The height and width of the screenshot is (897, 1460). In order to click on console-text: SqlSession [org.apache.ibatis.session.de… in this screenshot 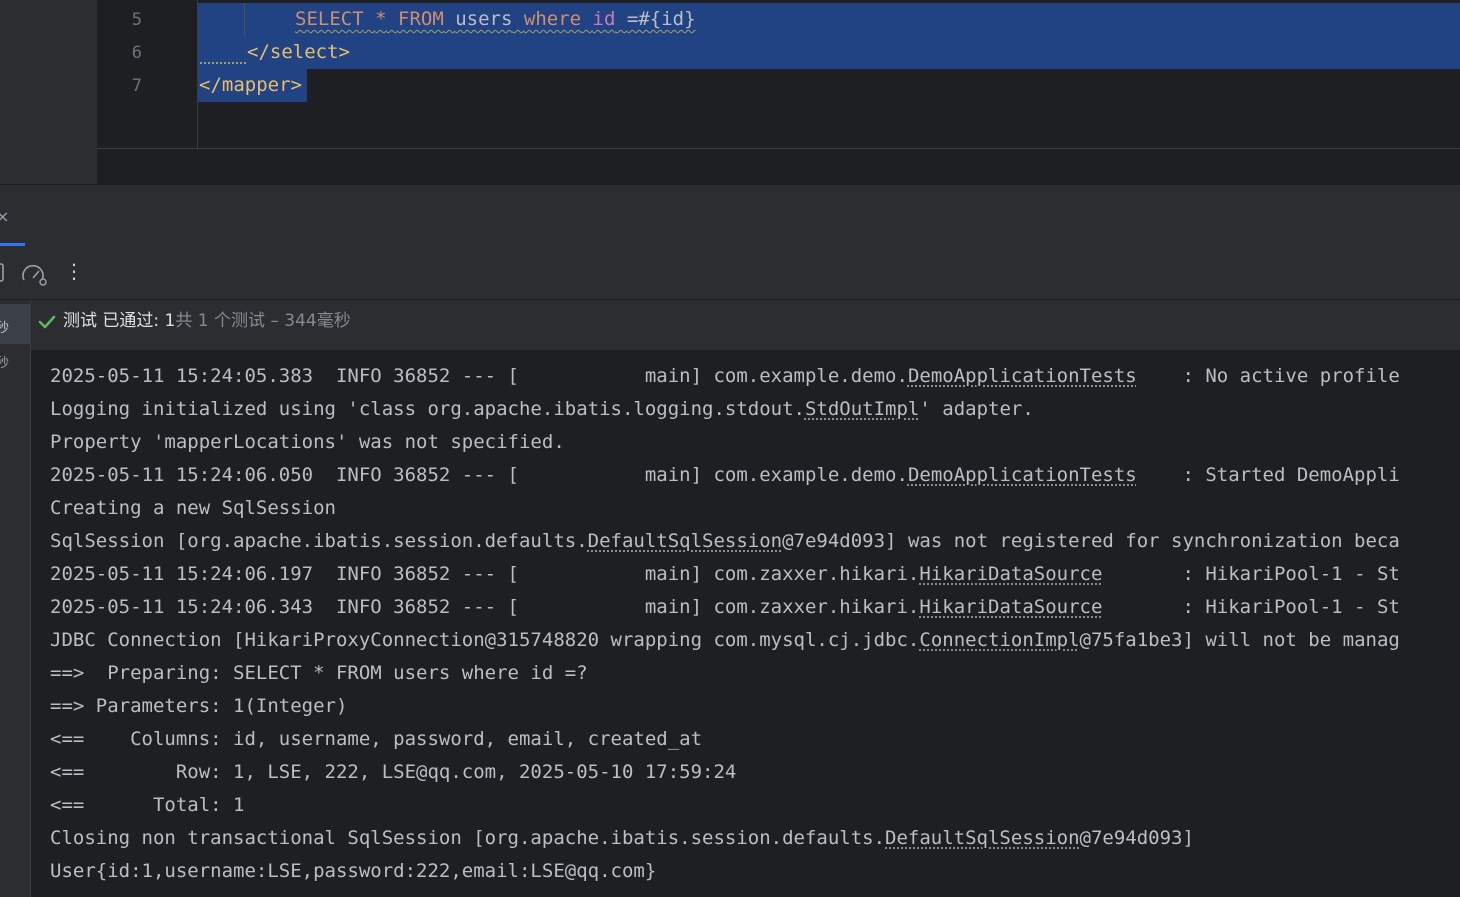, I will do `click(319, 541)`.